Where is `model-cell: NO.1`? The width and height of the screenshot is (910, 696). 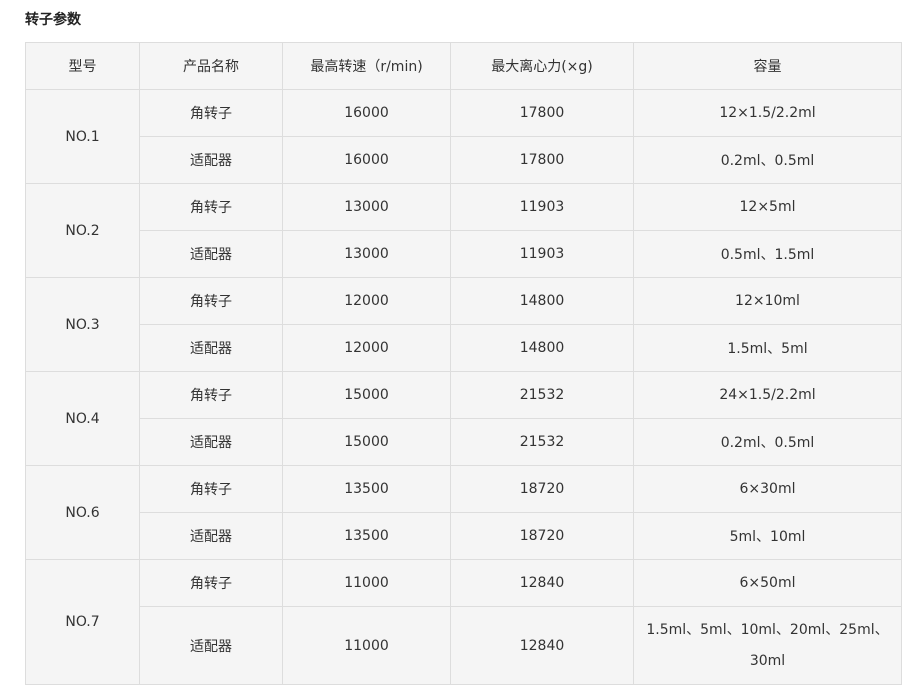 model-cell: NO.1 is located at coordinates (82, 136).